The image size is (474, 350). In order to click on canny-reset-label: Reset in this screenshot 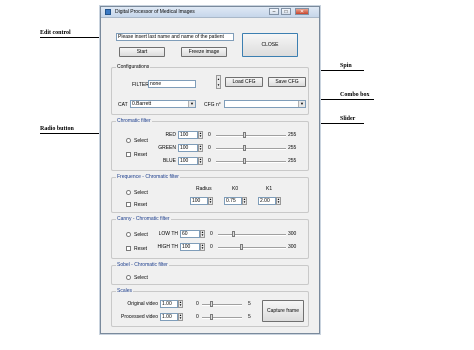, I will do `click(141, 249)`.